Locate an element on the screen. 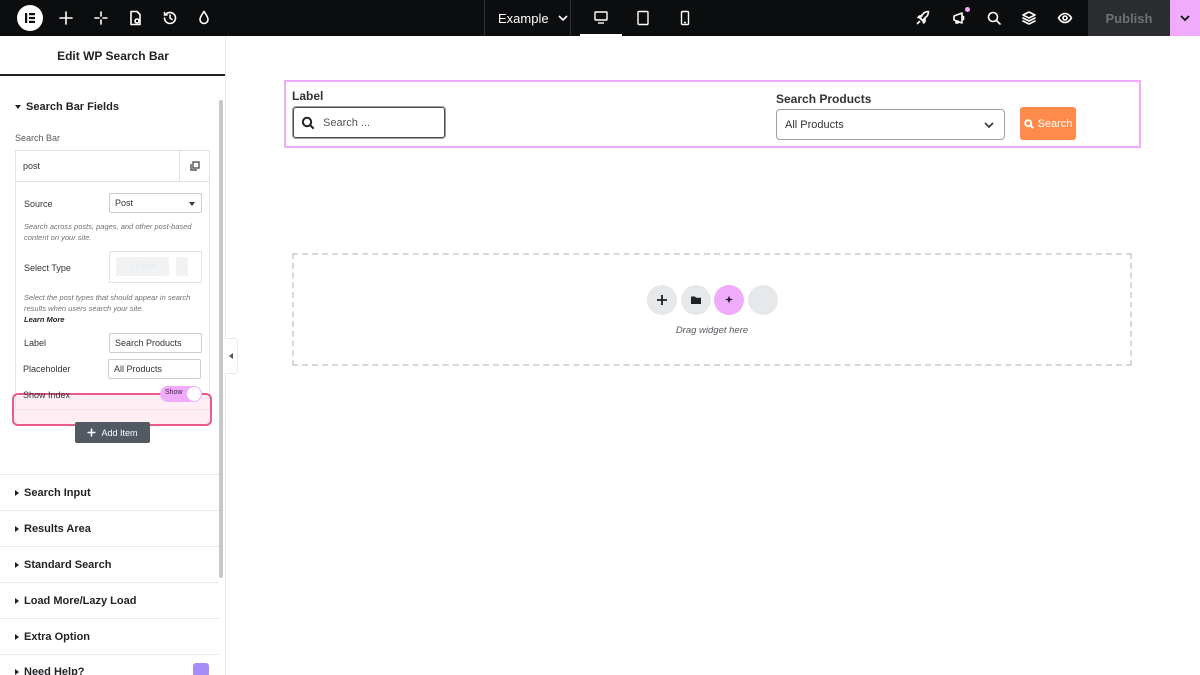  mobile-icon is located at coordinates (685, 18).